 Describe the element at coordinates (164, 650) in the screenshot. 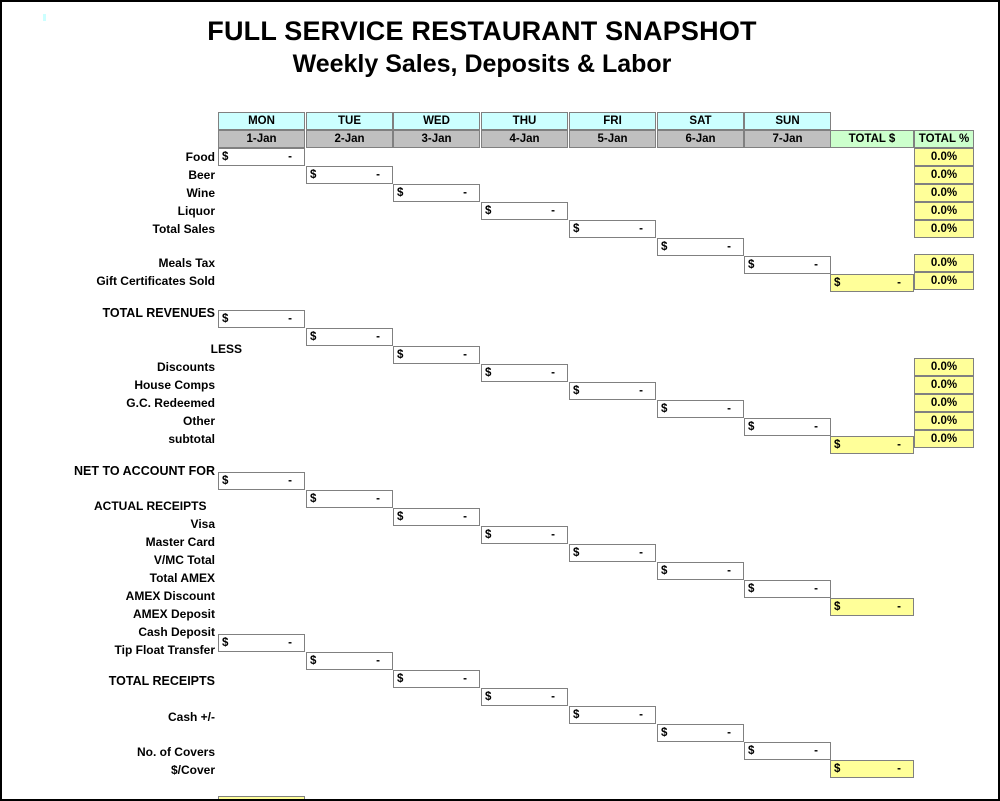

I see `row-label: Tip Float Transfer` at that location.